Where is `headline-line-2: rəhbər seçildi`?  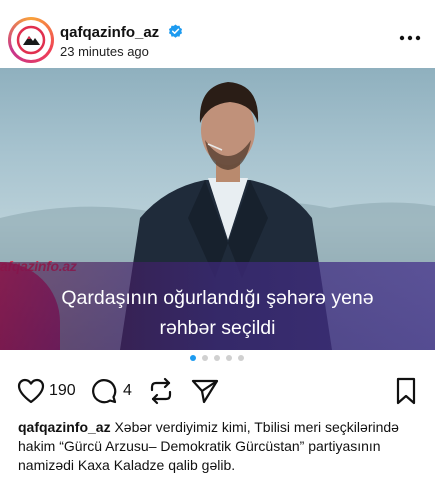
headline-line-2: rəhbər seçildi is located at coordinates (217, 328).